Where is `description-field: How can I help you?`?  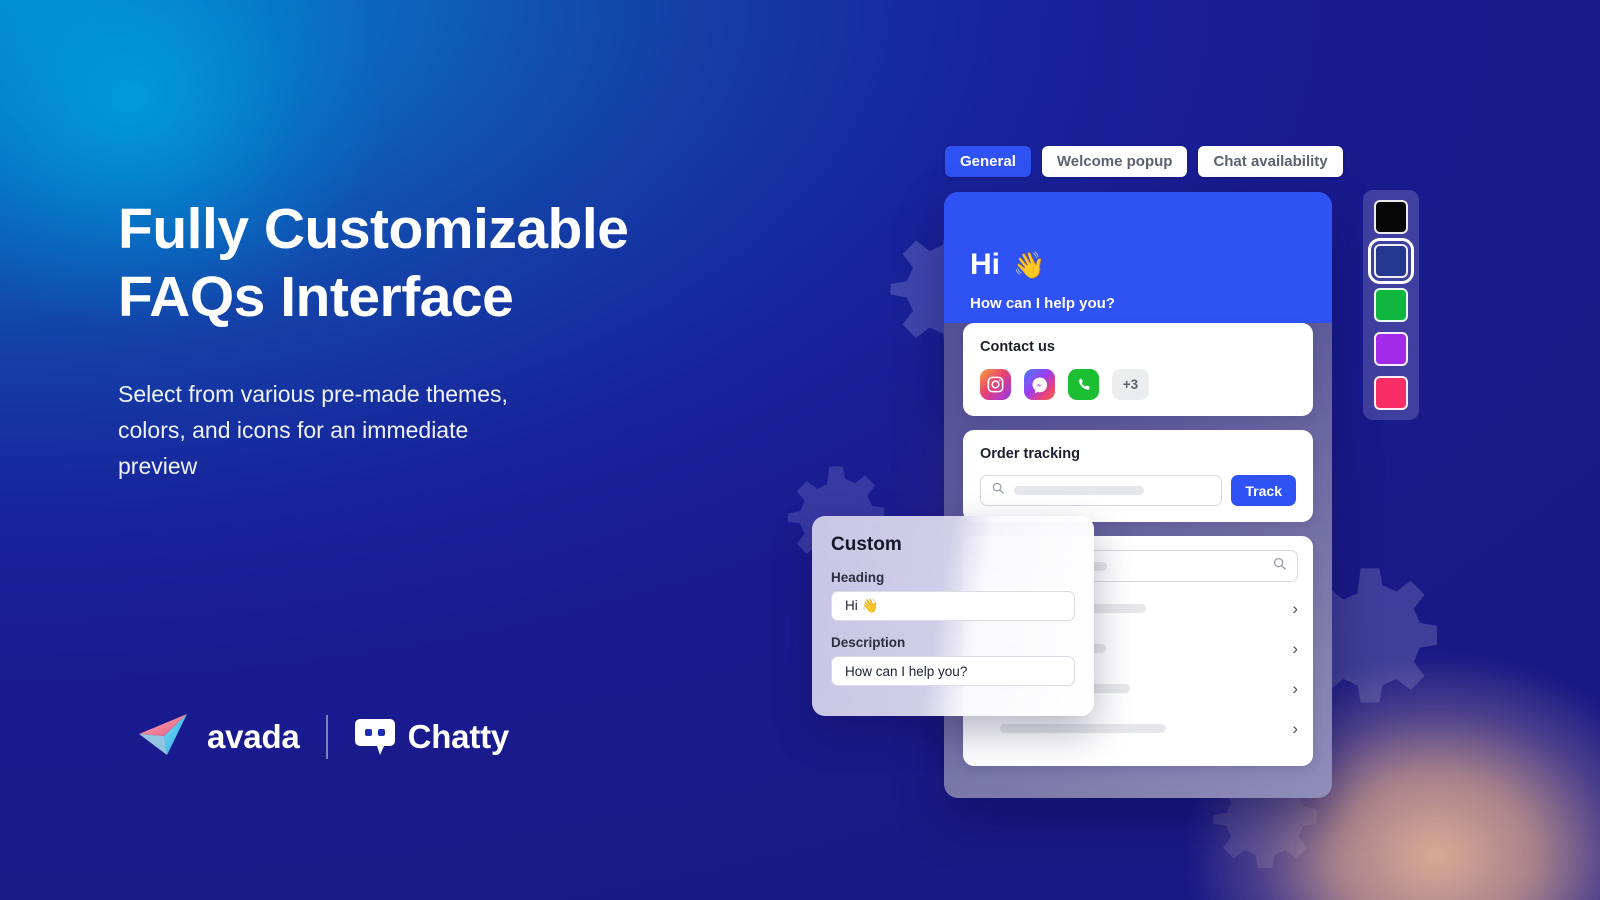 description-field: How can I help you? is located at coordinates (953, 671).